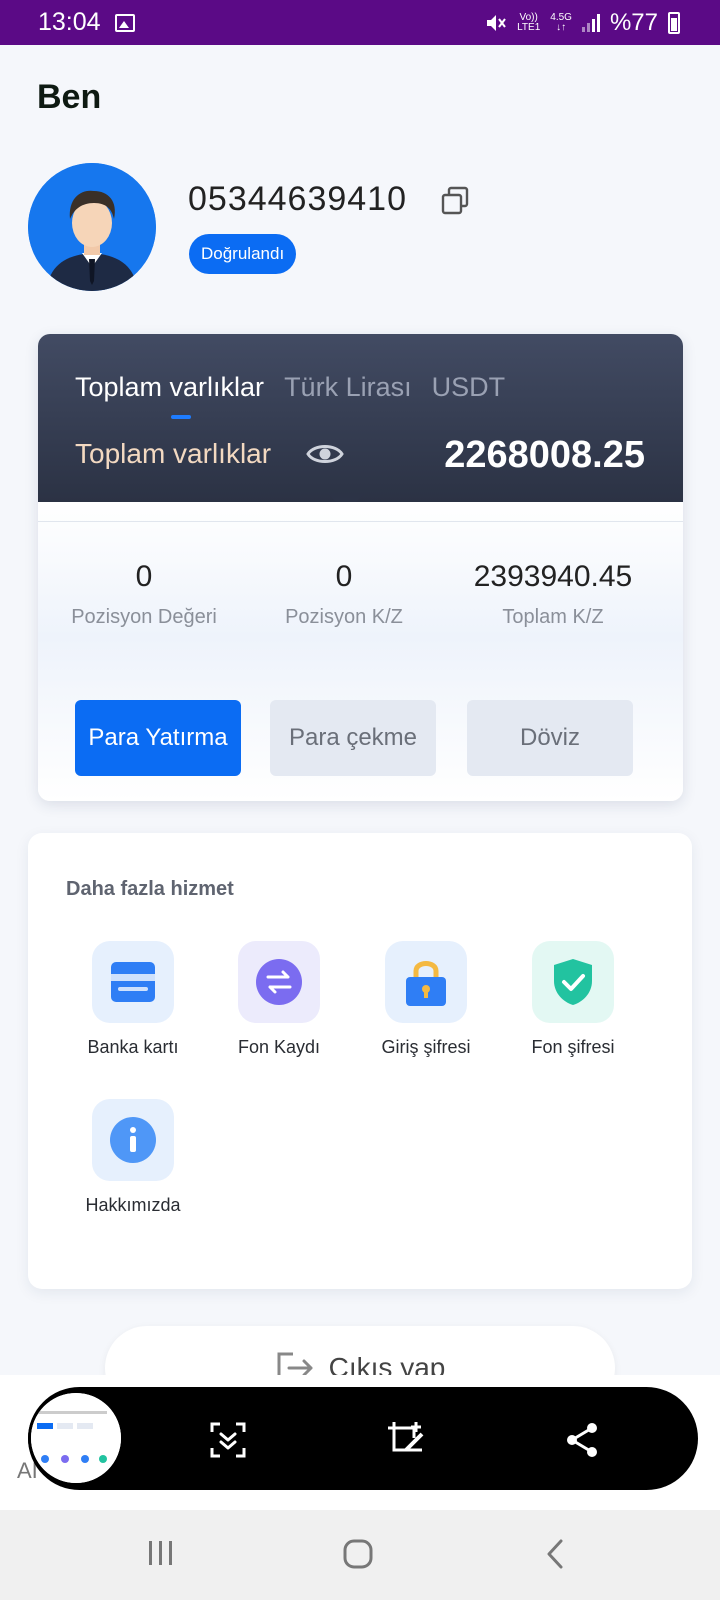 The height and width of the screenshot is (1600, 720). What do you see at coordinates (590, 22) in the screenshot?
I see `signal-icon` at bounding box center [590, 22].